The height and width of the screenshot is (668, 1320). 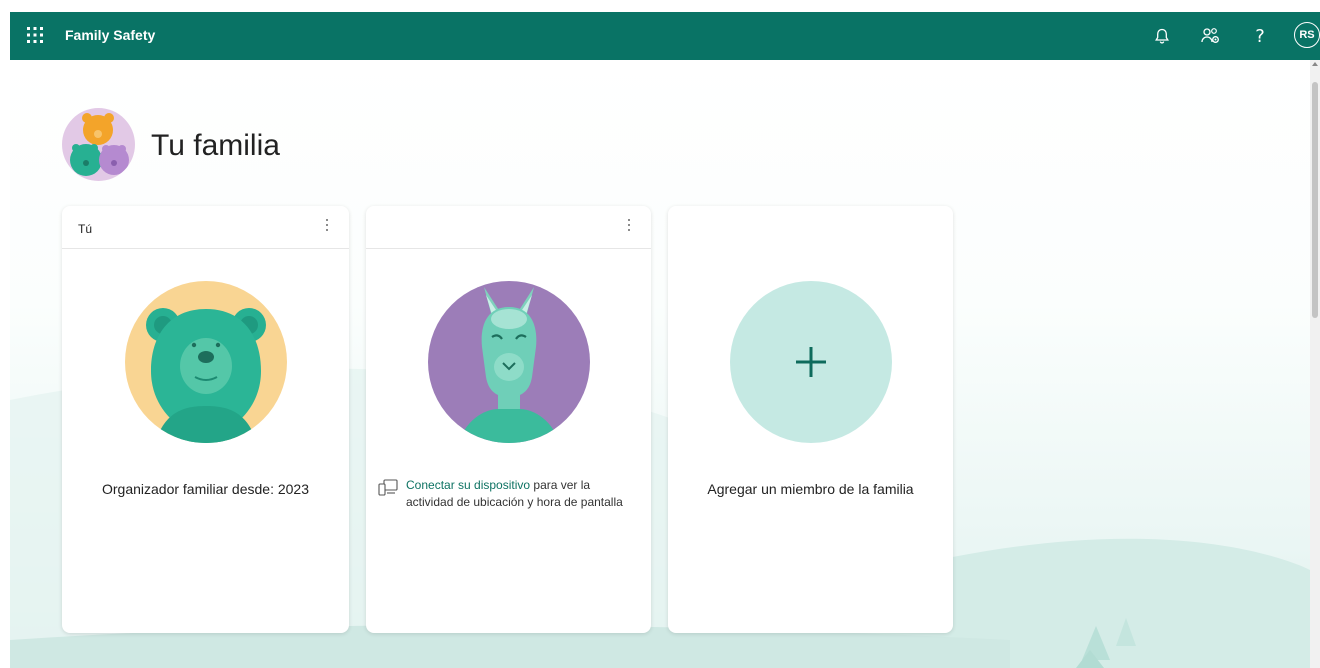 I want to click on member-card-you: Tú Organizador familiar desde: 2023, so click(x=205, y=419).